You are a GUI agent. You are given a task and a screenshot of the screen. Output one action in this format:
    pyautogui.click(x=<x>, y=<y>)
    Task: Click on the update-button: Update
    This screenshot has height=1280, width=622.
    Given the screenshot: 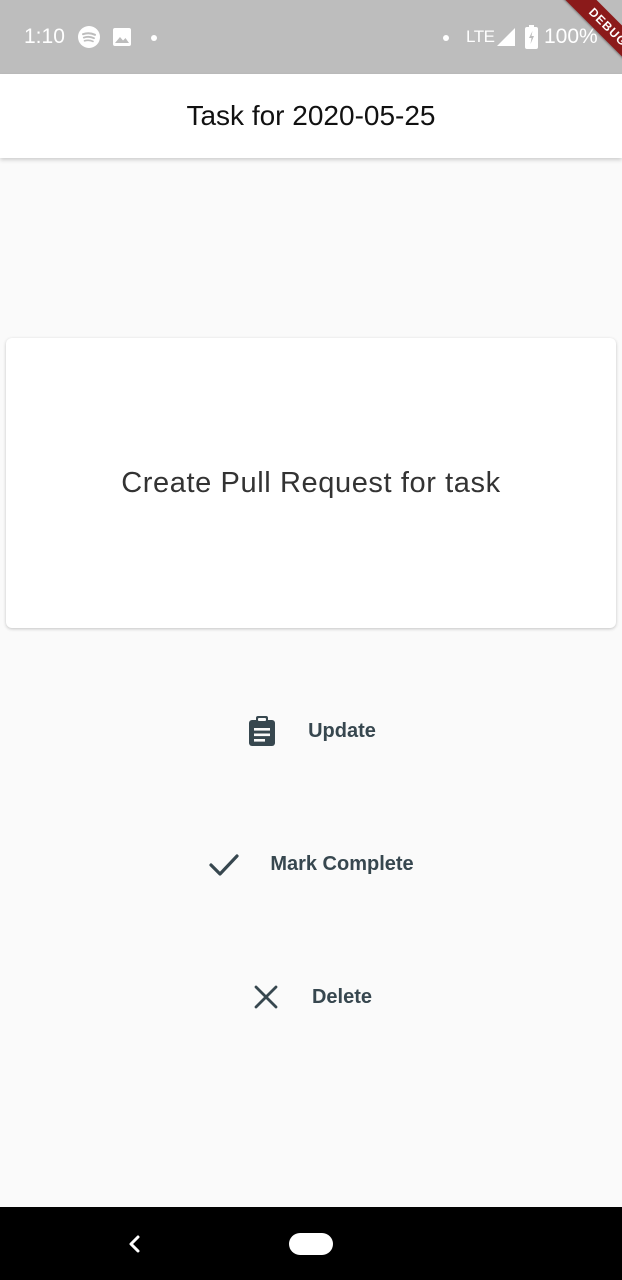 What is the action you would take?
    pyautogui.click(x=311, y=731)
    